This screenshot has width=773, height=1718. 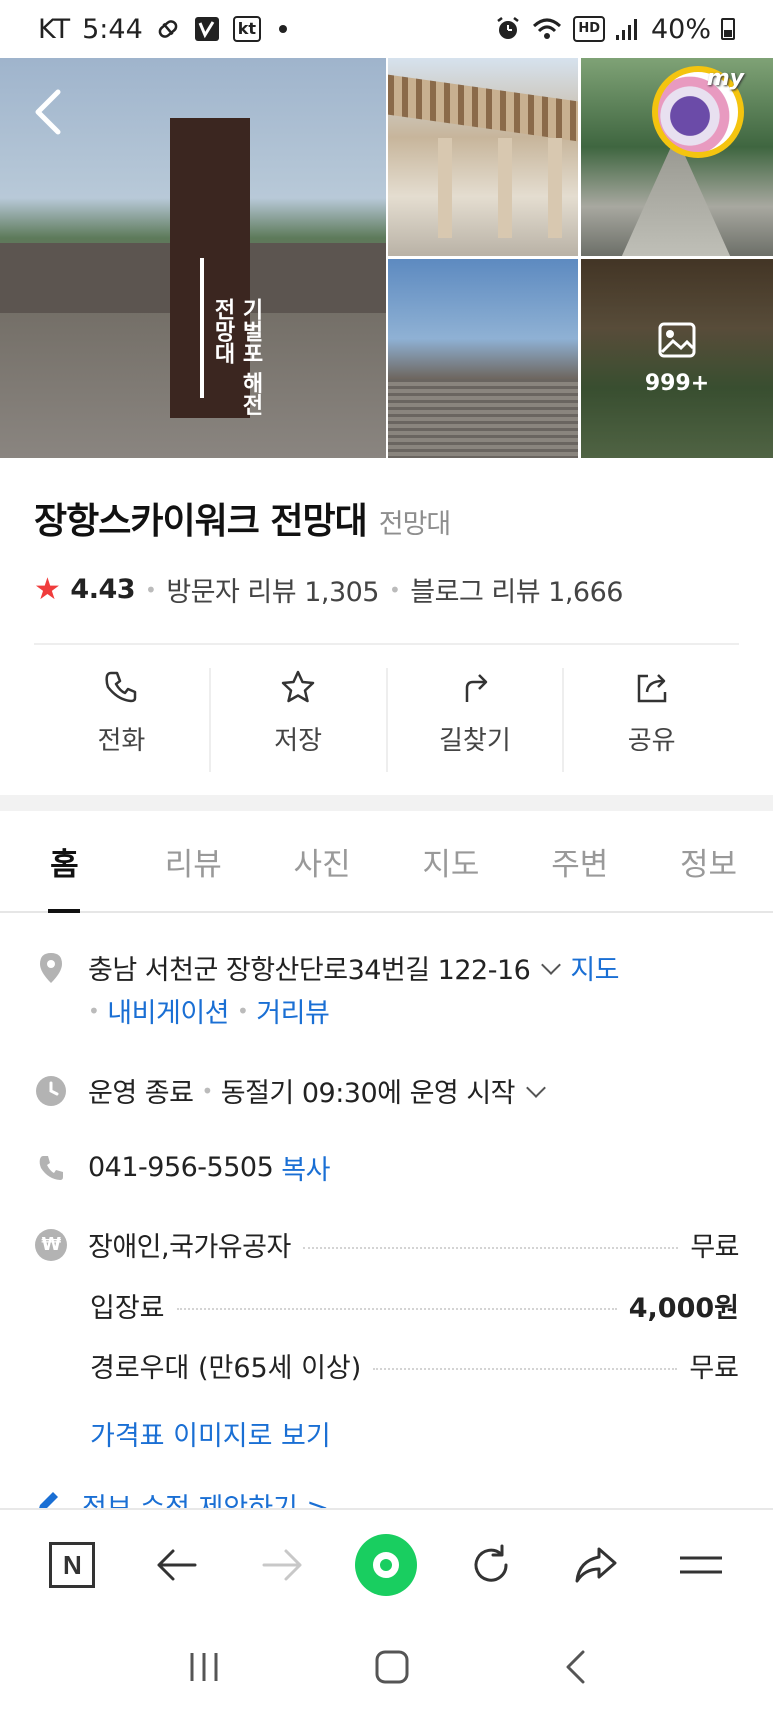 I want to click on naver-n-icon: N, so click(x=72, y=1565).